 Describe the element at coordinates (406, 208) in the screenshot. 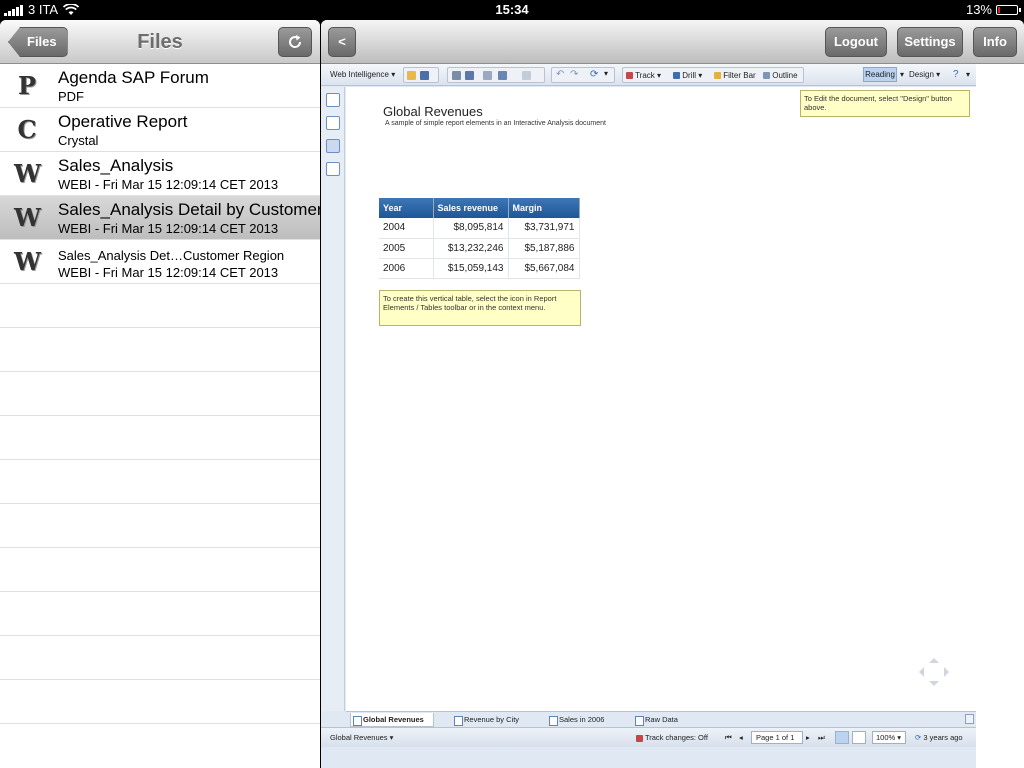

I see `column-header: Year` at that location.